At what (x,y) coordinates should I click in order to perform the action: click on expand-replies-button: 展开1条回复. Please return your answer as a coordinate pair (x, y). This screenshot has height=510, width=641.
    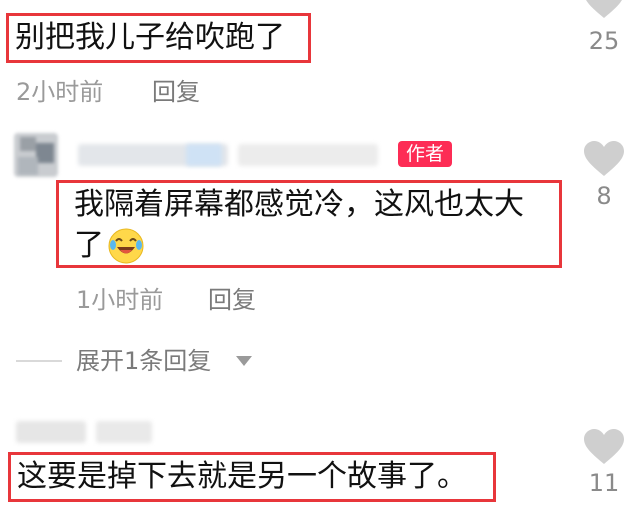
    Looking at the image, I should click on (143, 361).